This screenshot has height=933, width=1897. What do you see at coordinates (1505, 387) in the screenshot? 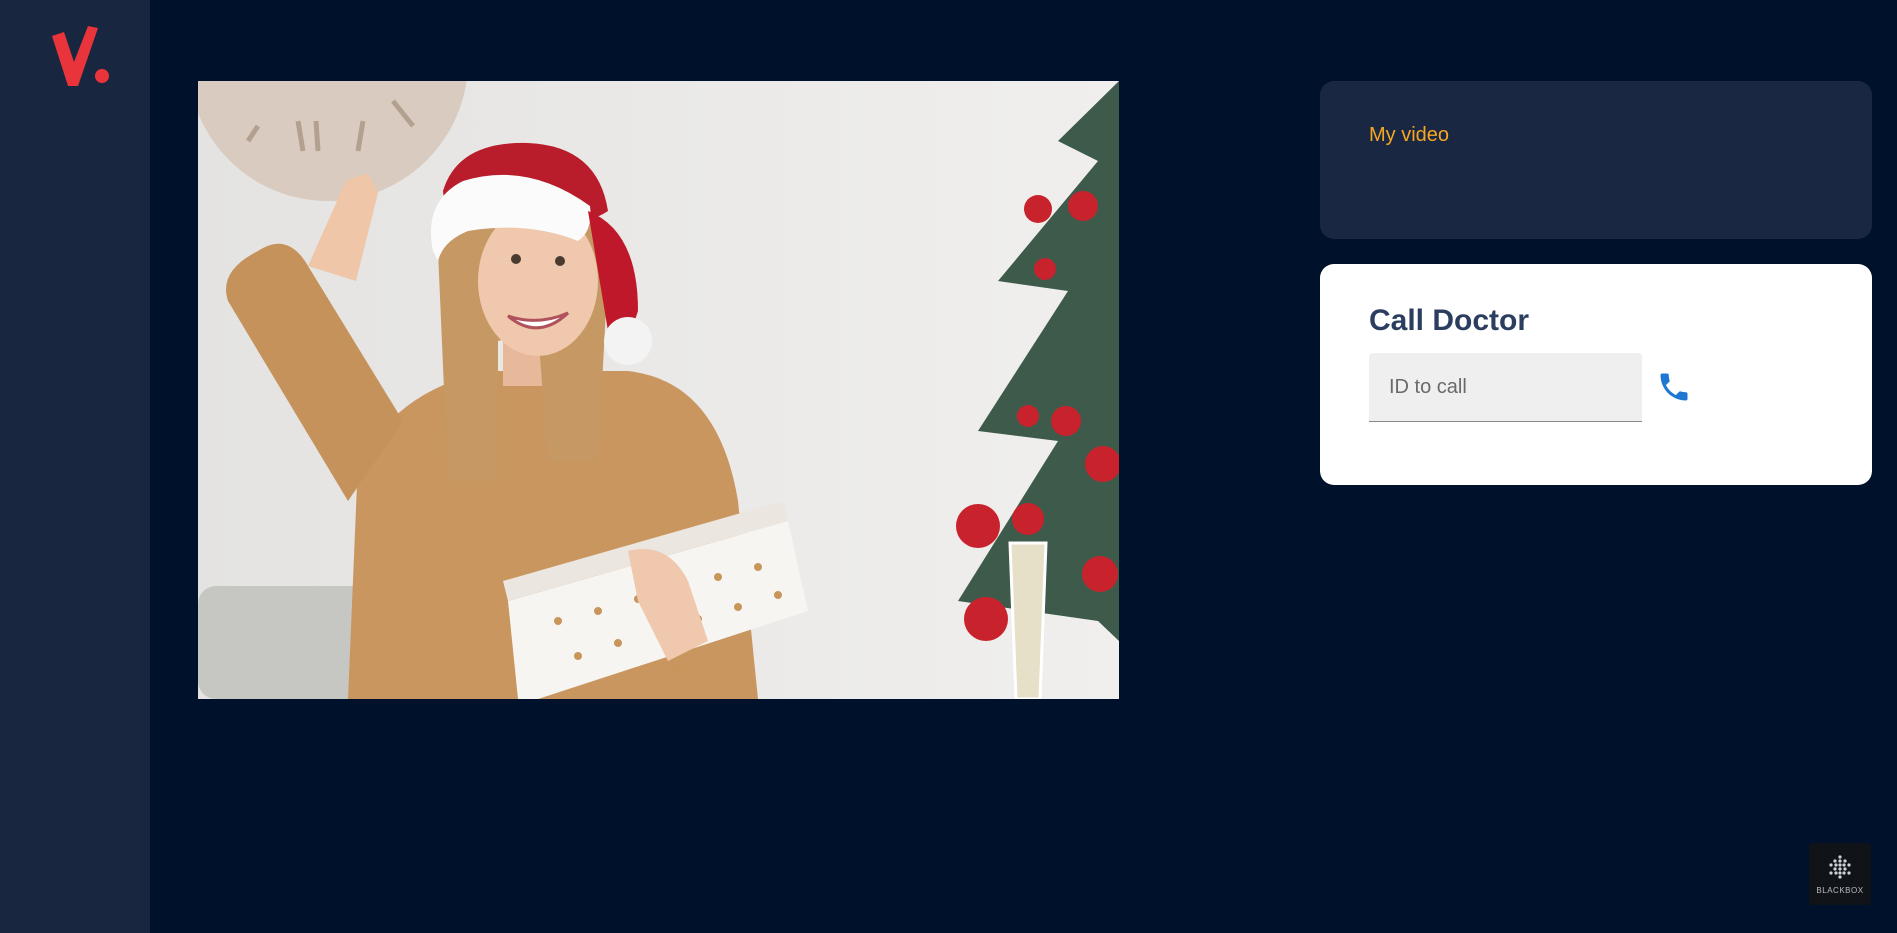
I see `id-to-call-input` at bounding box center [1505, 387].